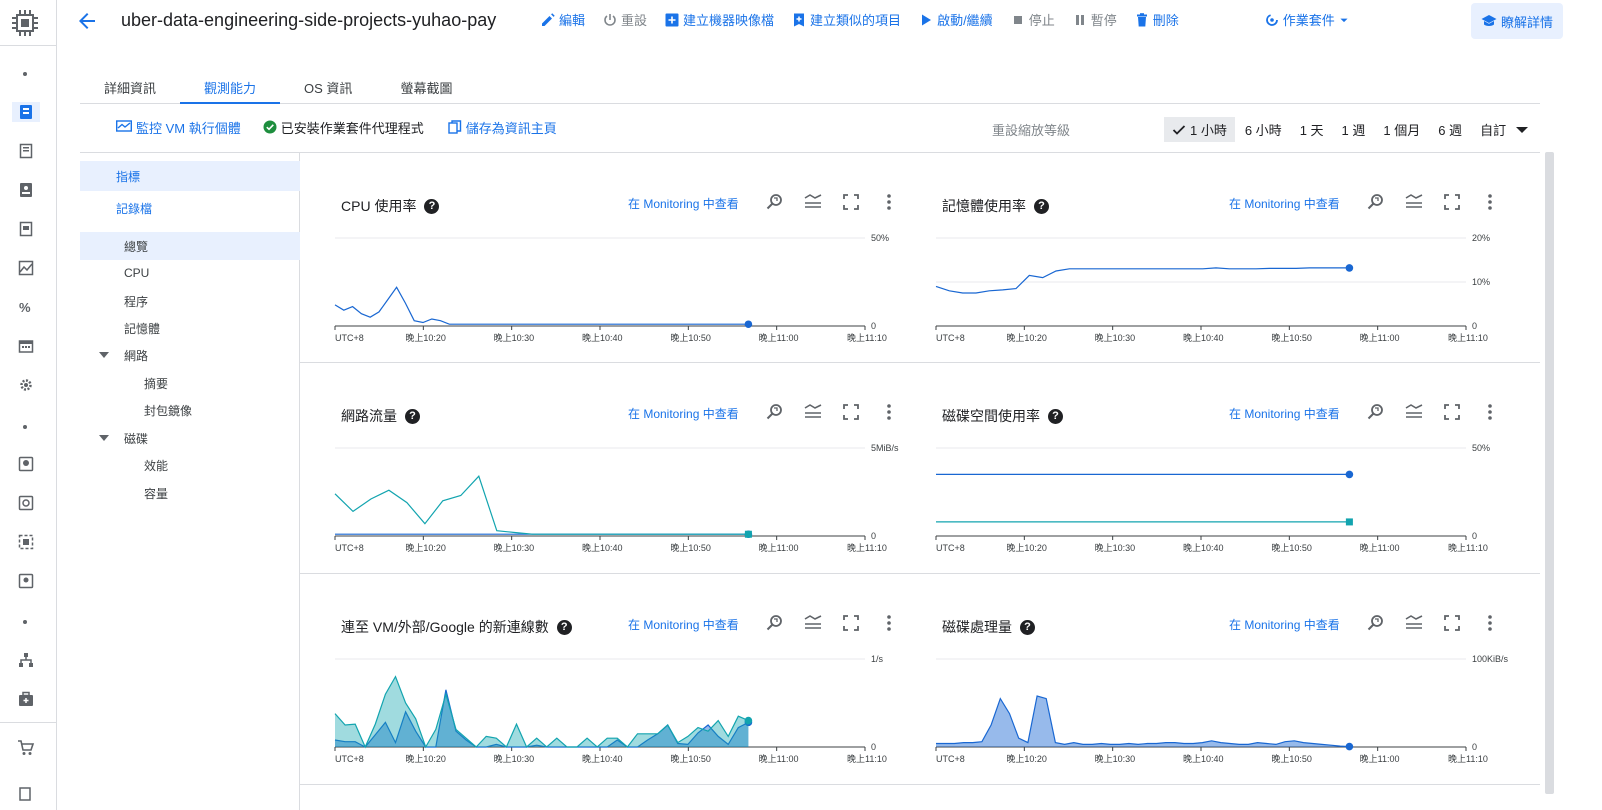  What do you see at coordinates (26, 268) in the screenshot?
I see `tpus-icon` at bounding box center [26, 268].